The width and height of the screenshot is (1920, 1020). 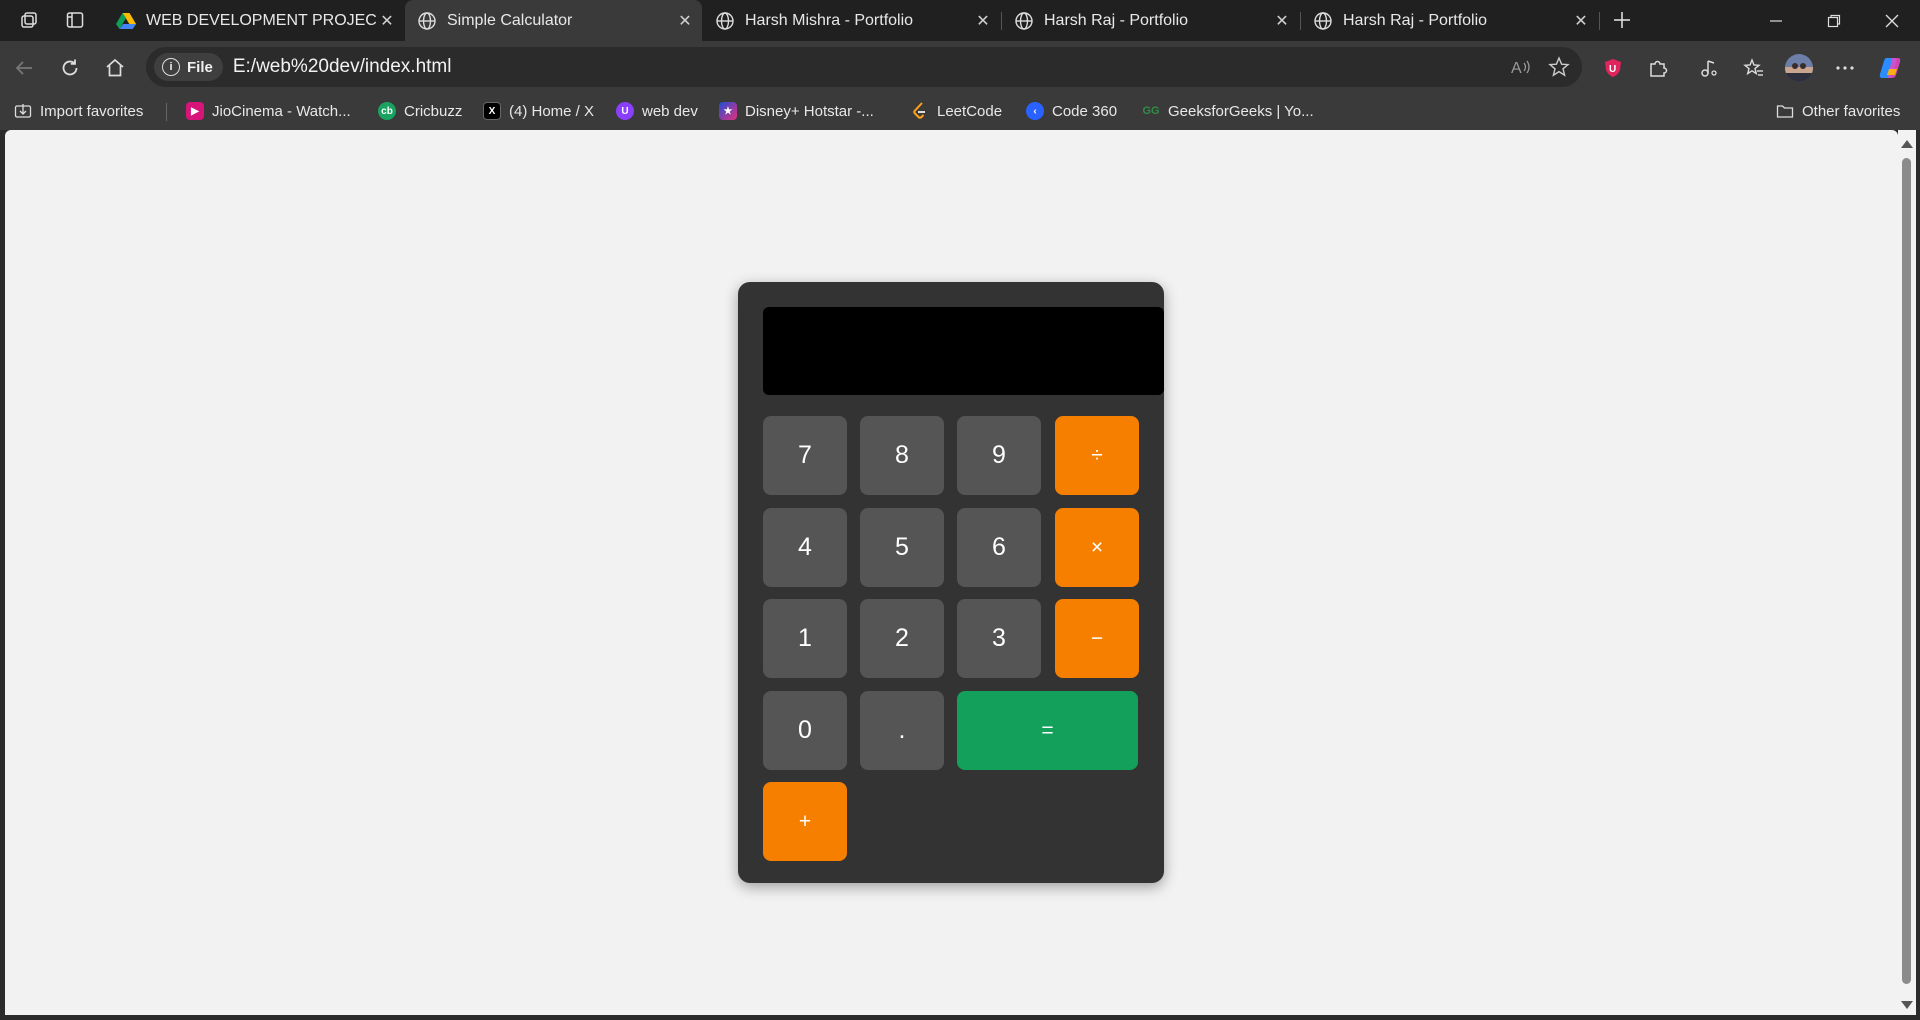 I want to click on key-3: 3, so click(x=999, y=638).